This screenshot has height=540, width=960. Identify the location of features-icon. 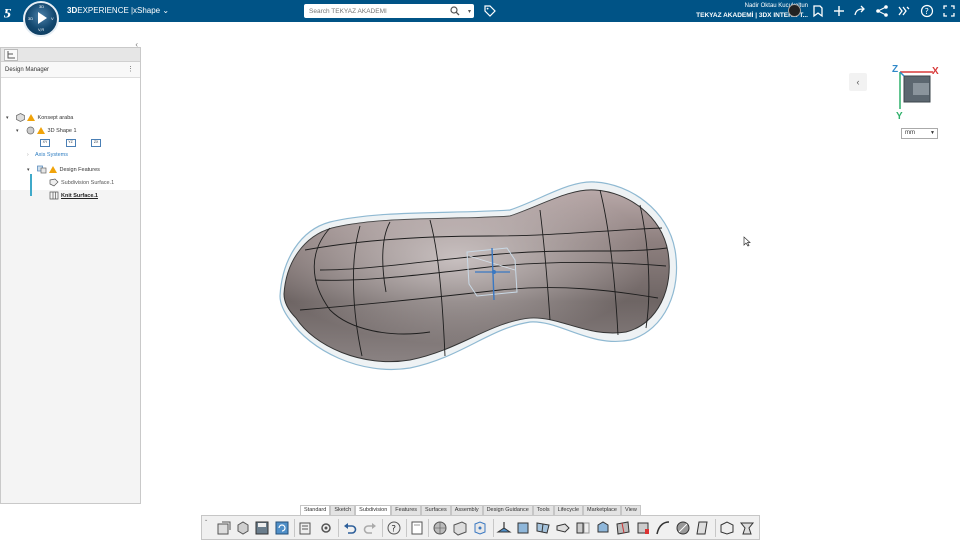
(41, 169).